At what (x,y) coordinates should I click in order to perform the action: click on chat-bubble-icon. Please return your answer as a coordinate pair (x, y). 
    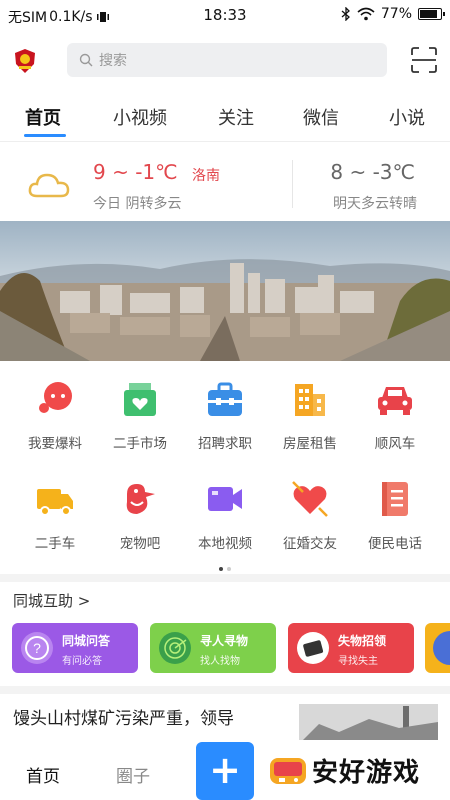
    Looking at the image, I should click on (55, 397).